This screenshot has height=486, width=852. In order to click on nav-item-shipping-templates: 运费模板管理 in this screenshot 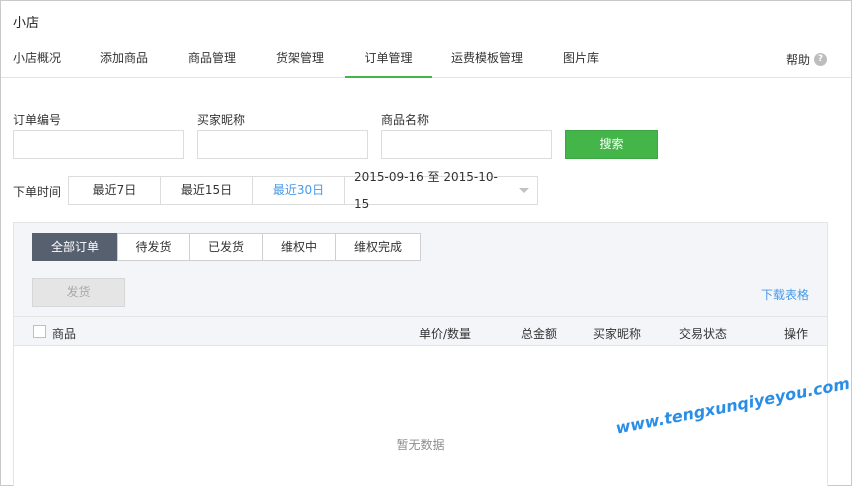, I will do `click(487, 63)`.